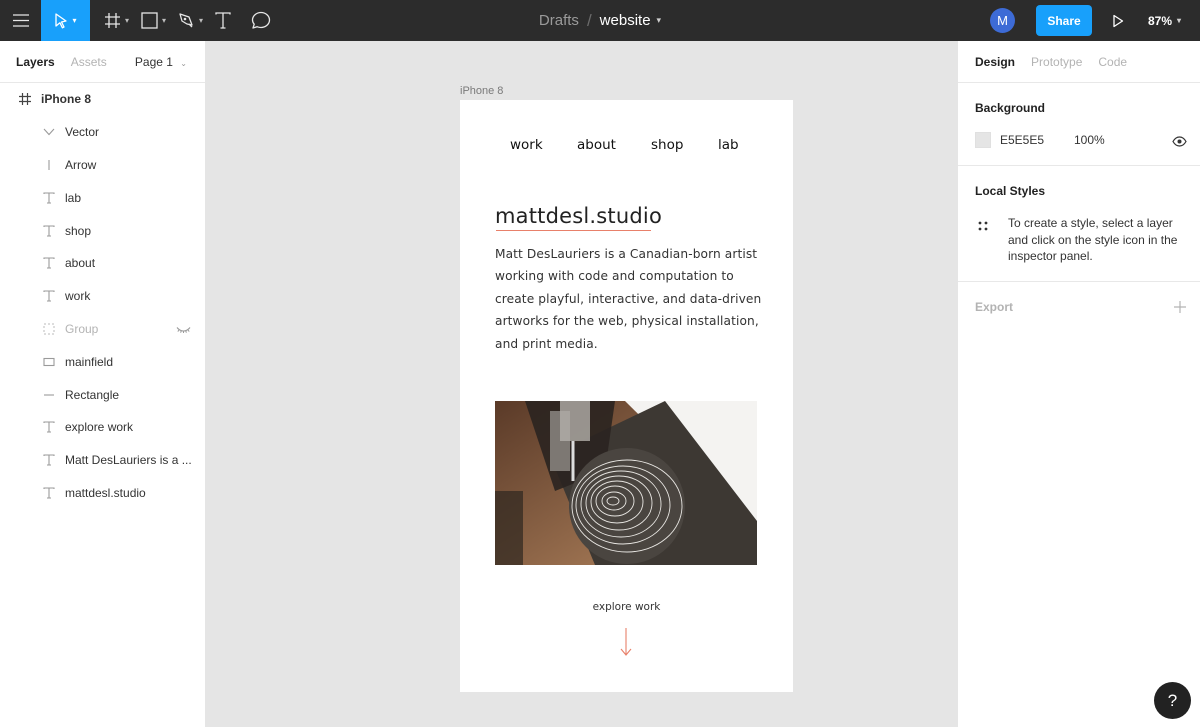 The width and height of the screenshot is (1200, 727). Describe the element at coordinates (1172, 700) in the screenshot. I see `help-button: ?` at that location.